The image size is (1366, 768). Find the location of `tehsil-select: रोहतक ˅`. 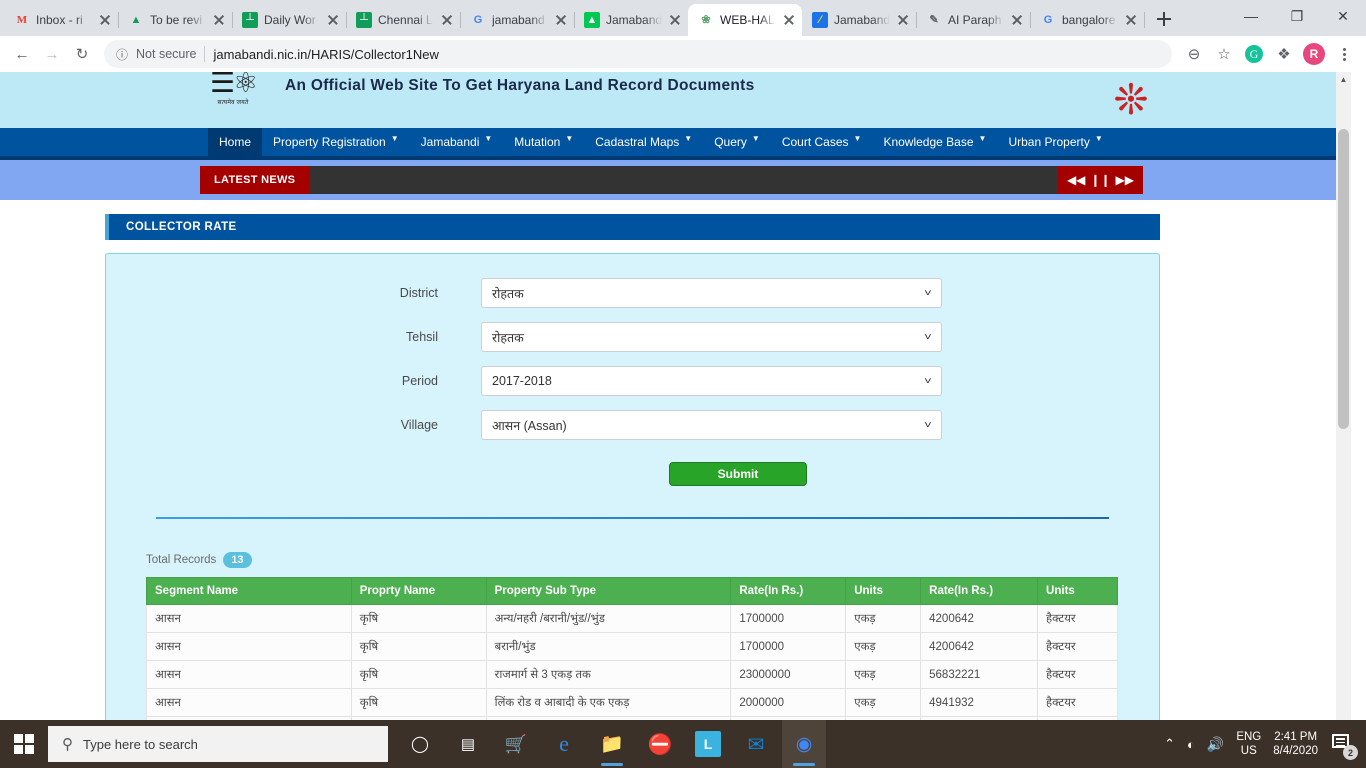

tehsil-select: रोहतक ˅ is located at coordinates (711, 337).